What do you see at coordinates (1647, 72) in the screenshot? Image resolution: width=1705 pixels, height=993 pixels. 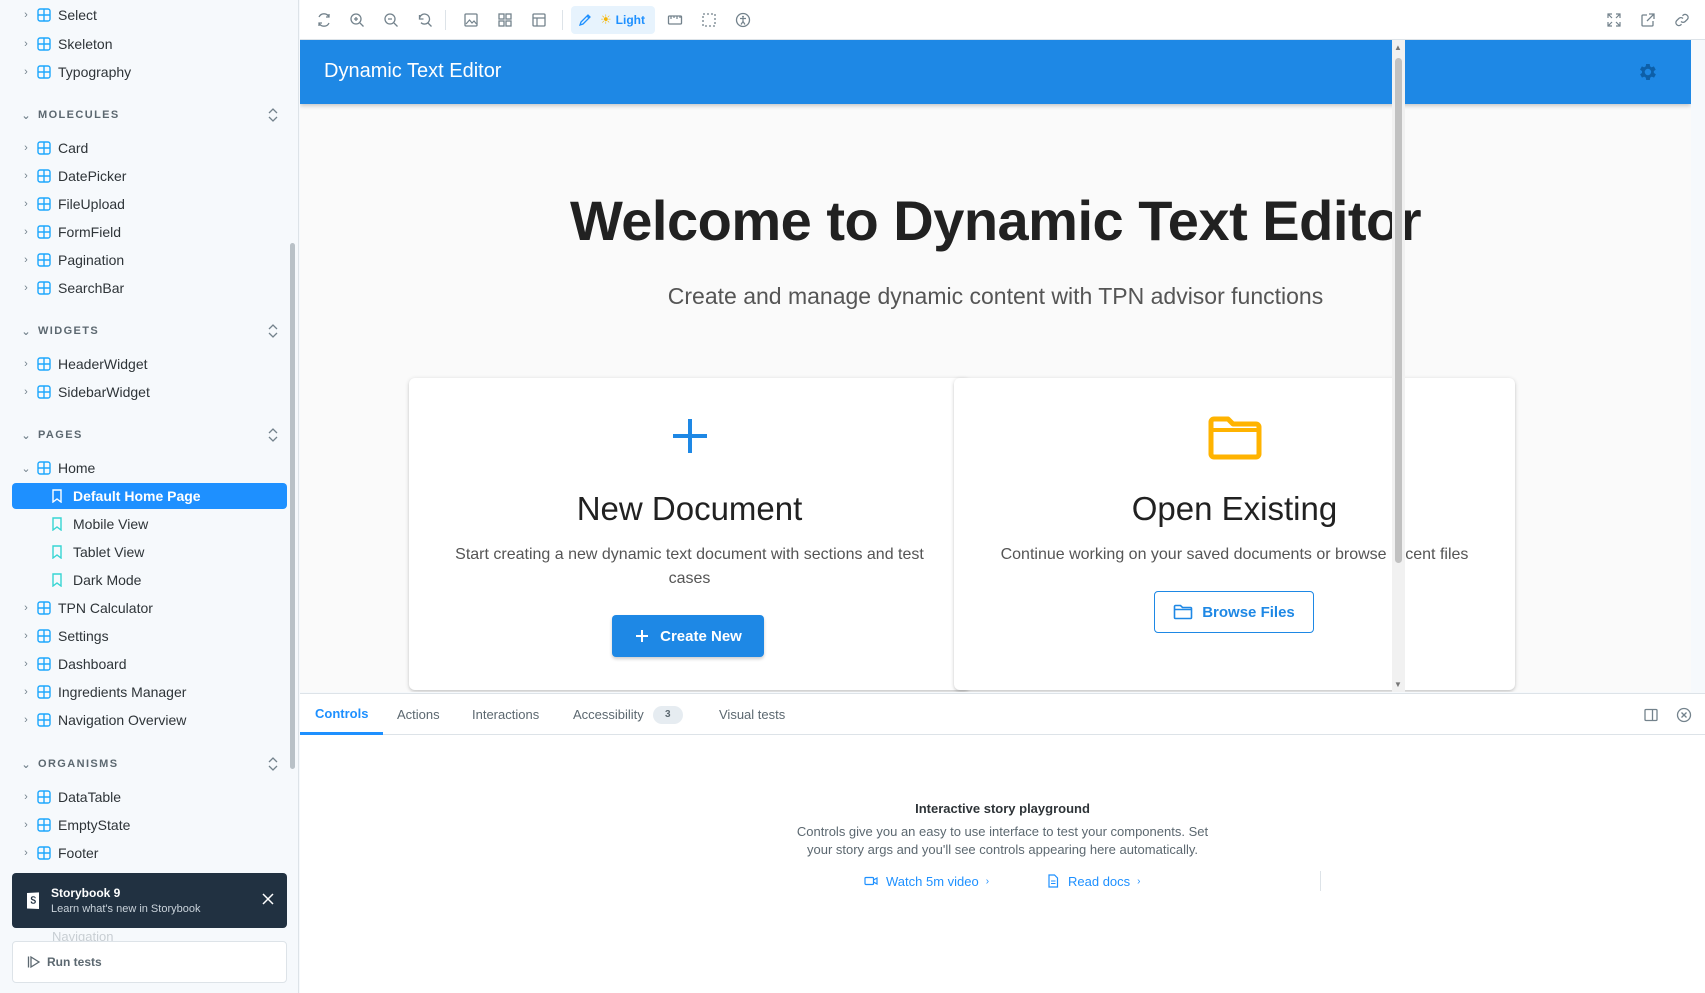 I see `gear-icon` at bounding box center [1647, 72].